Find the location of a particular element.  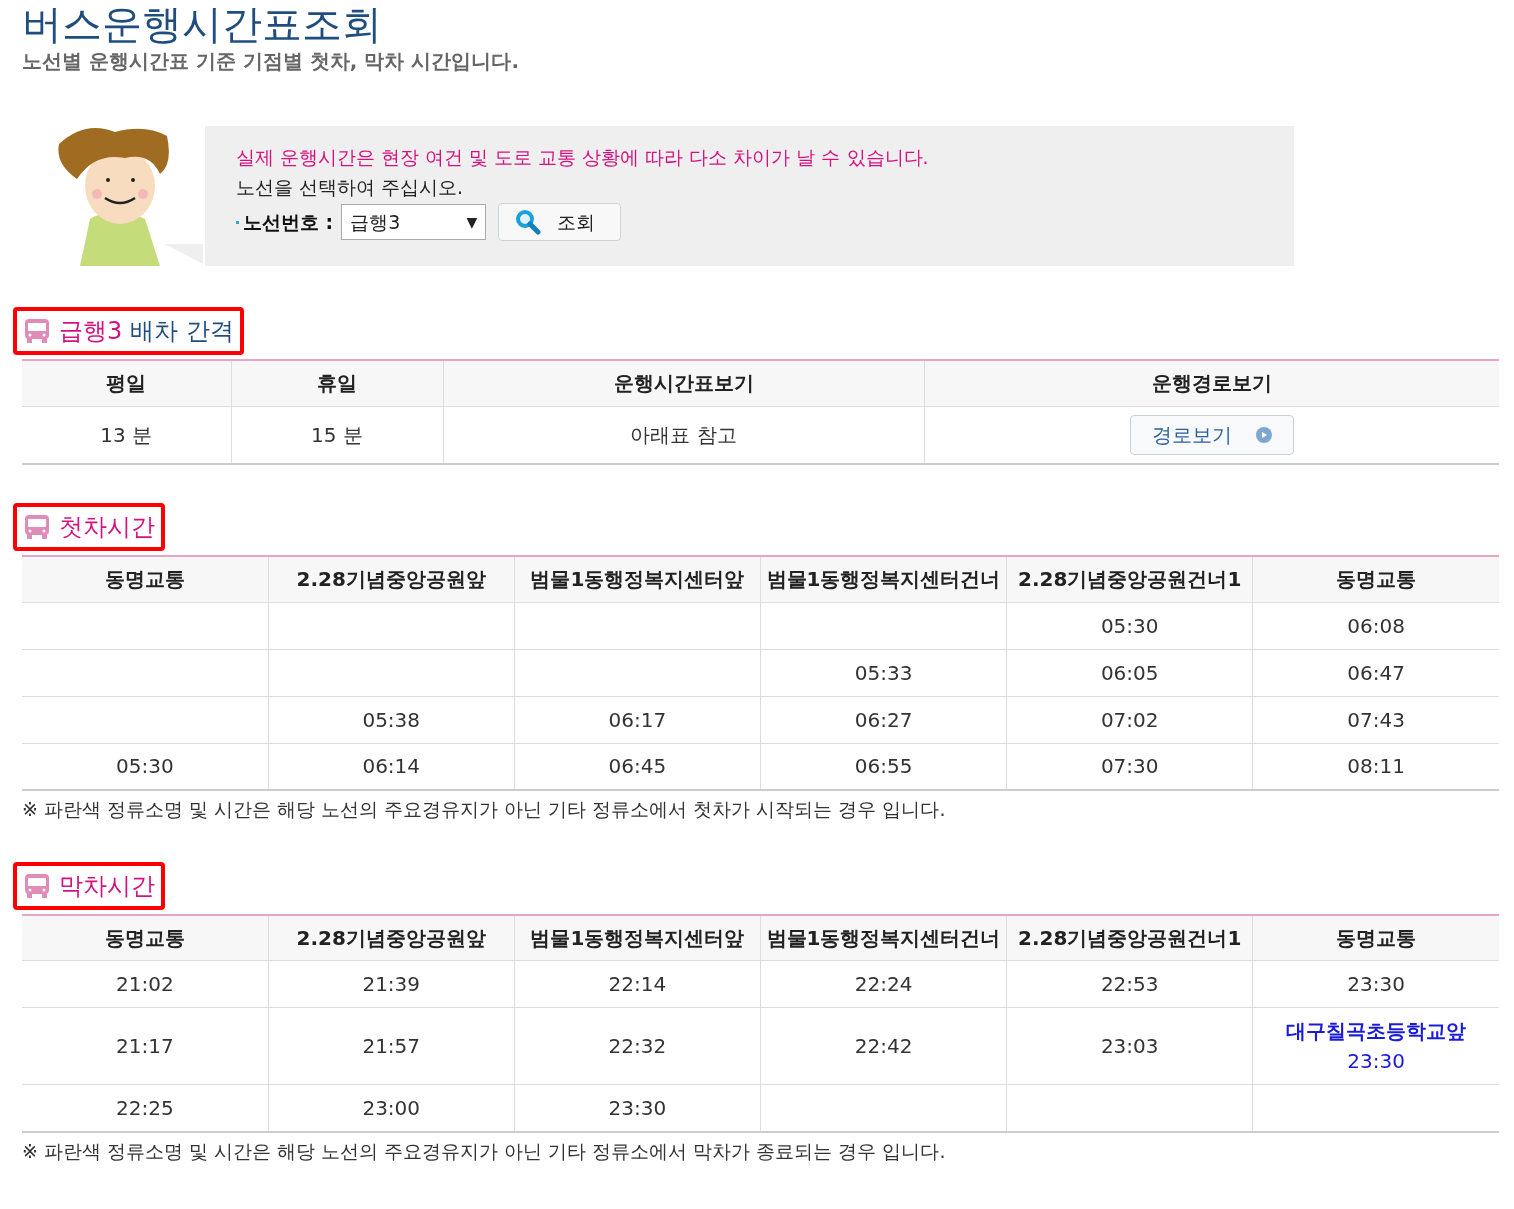

warning-text: 실제 운행시간은 현장 여건 및 도로 교통 상황에 따라 다소 차이가 날 수 있습니다. is located at coordinates (583, 157).